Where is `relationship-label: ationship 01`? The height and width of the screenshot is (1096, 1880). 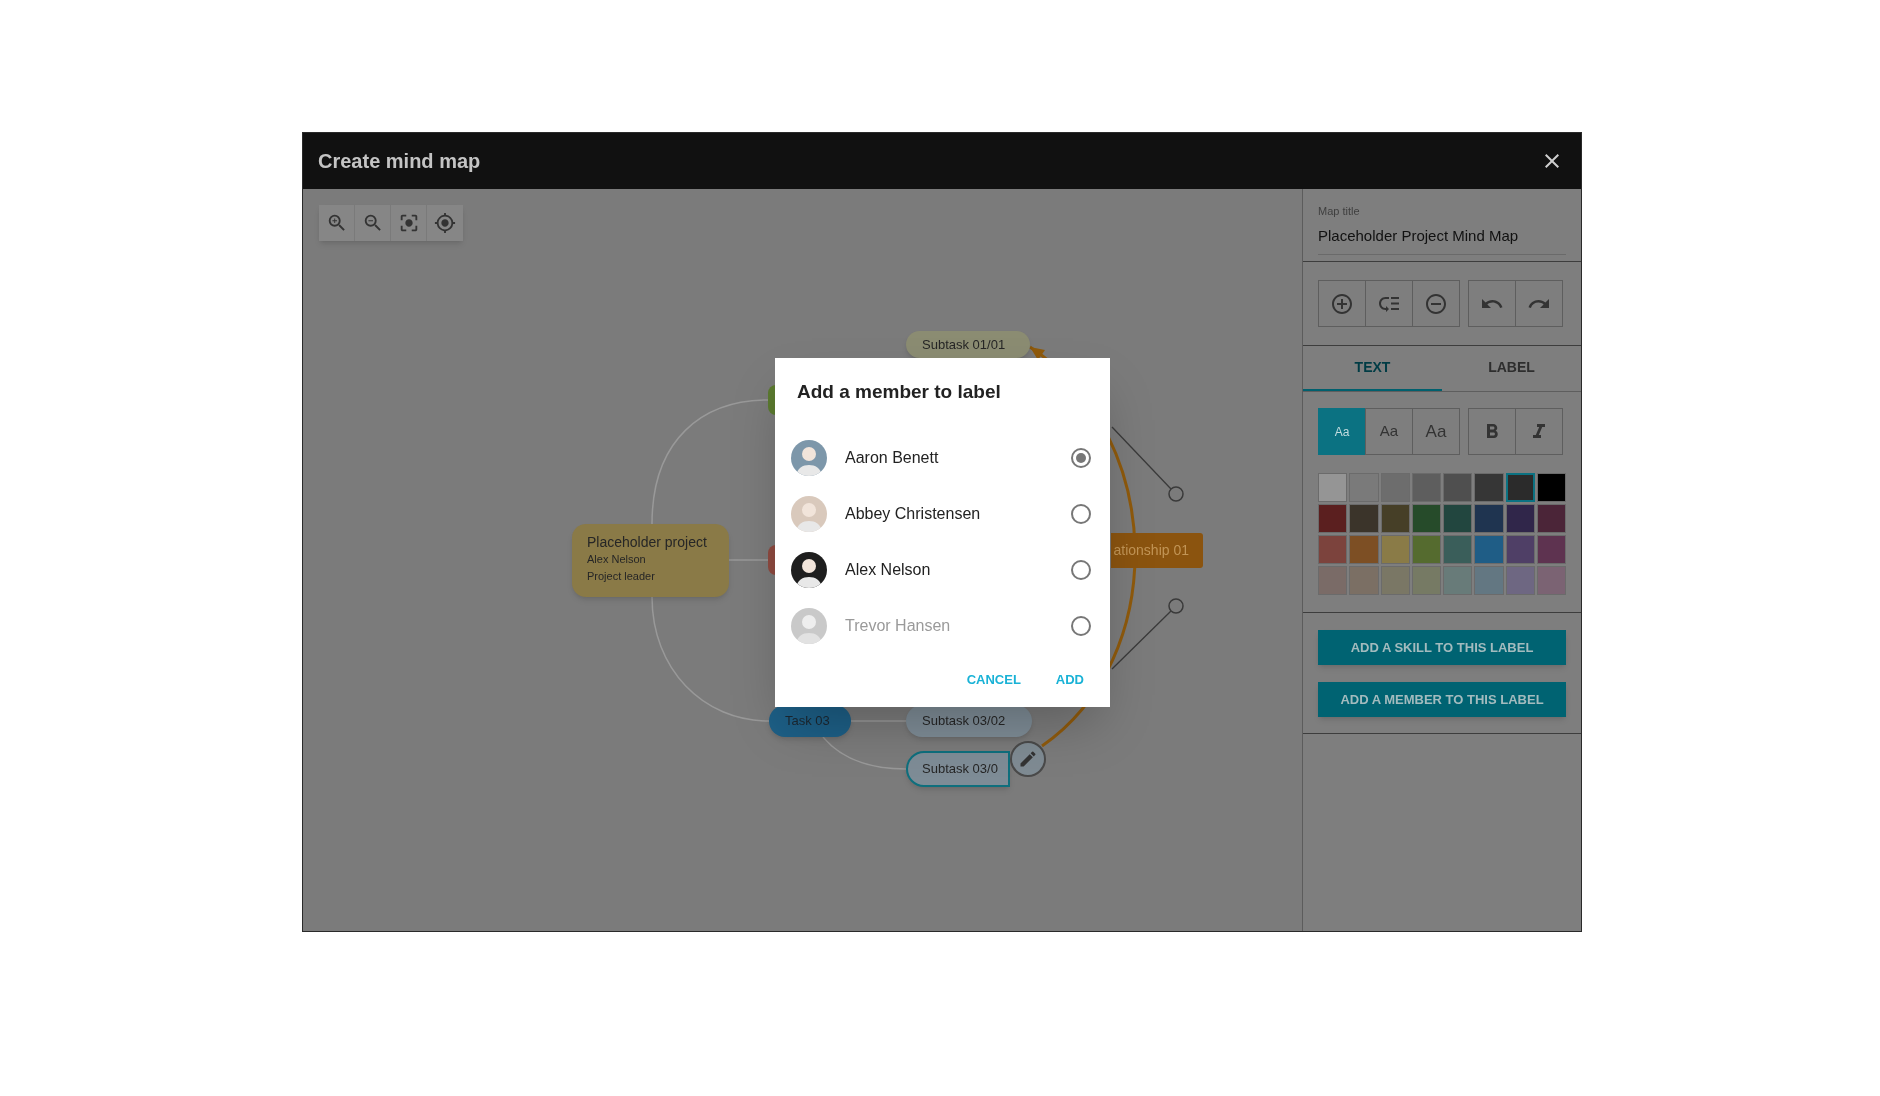 relationship-label: ationship 01 is located at coordinates (1157, 550).